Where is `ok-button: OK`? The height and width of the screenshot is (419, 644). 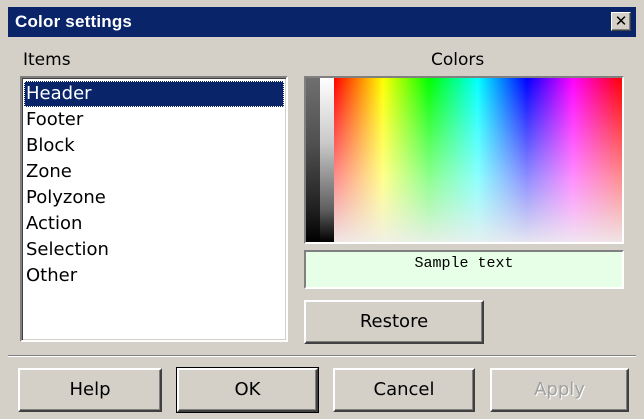 ok-button: OK is located at coordinates (247, 390).